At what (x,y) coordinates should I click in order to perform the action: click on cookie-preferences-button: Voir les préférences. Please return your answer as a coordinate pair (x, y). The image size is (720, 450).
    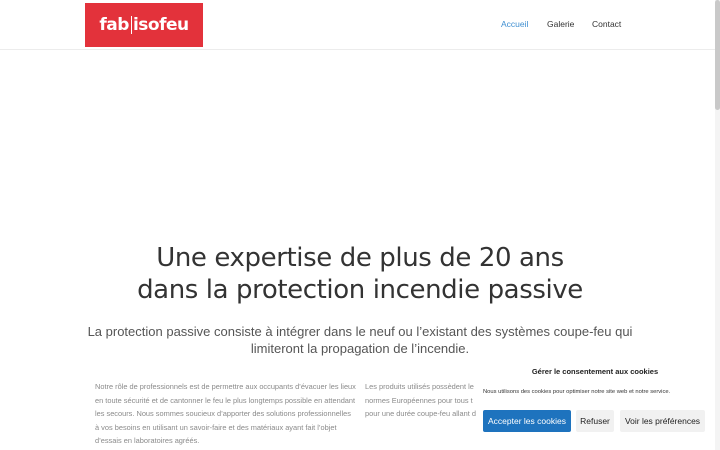
    Looking at the image, I should click on (662, 421).